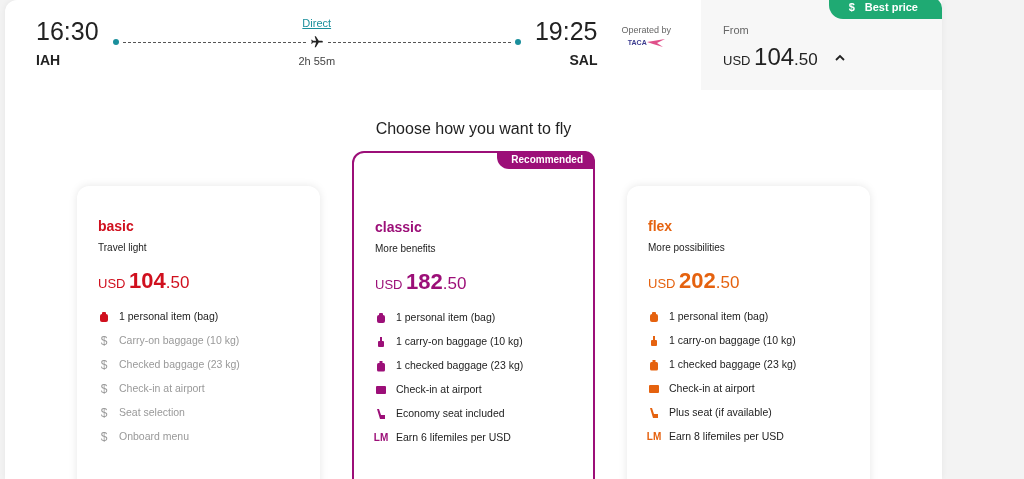 The image size is (1024, 479). I want to click on arrival-time: 19:25, so click(566, 31).